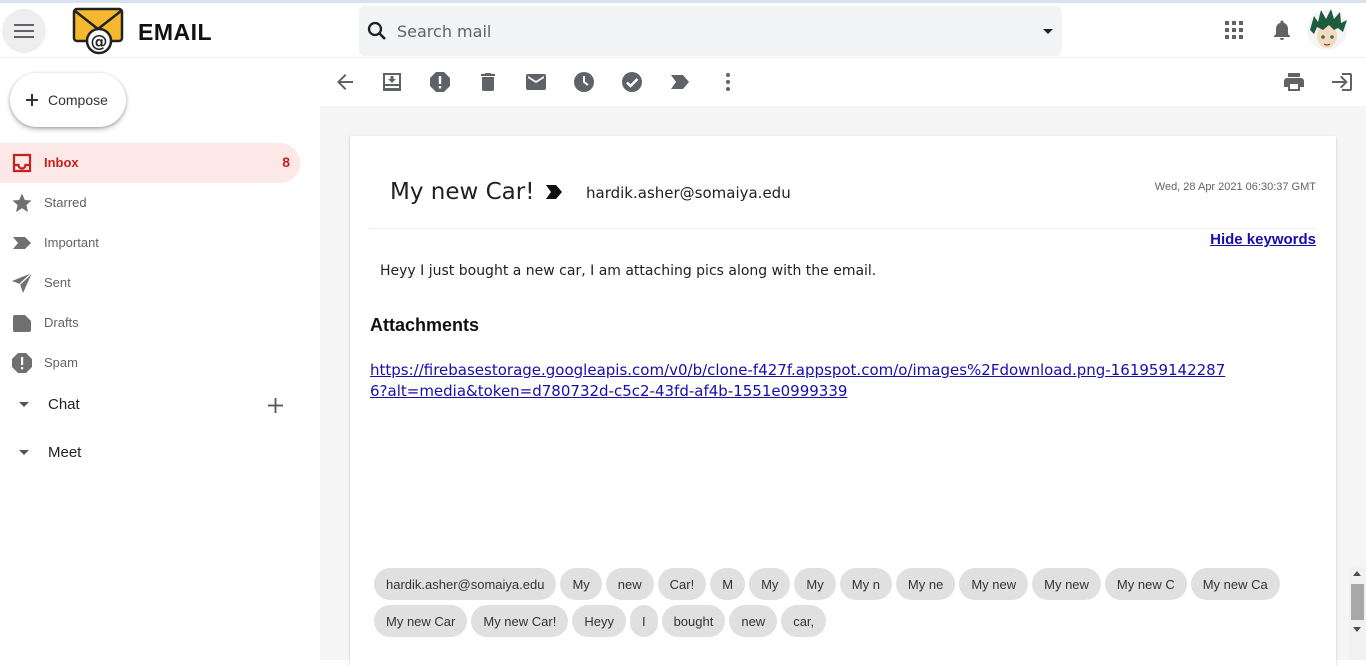 Image resolution: width=1366 pixels, height=666 pixels. I want to click on sidebar-item-important: Important, so click(150, 243).